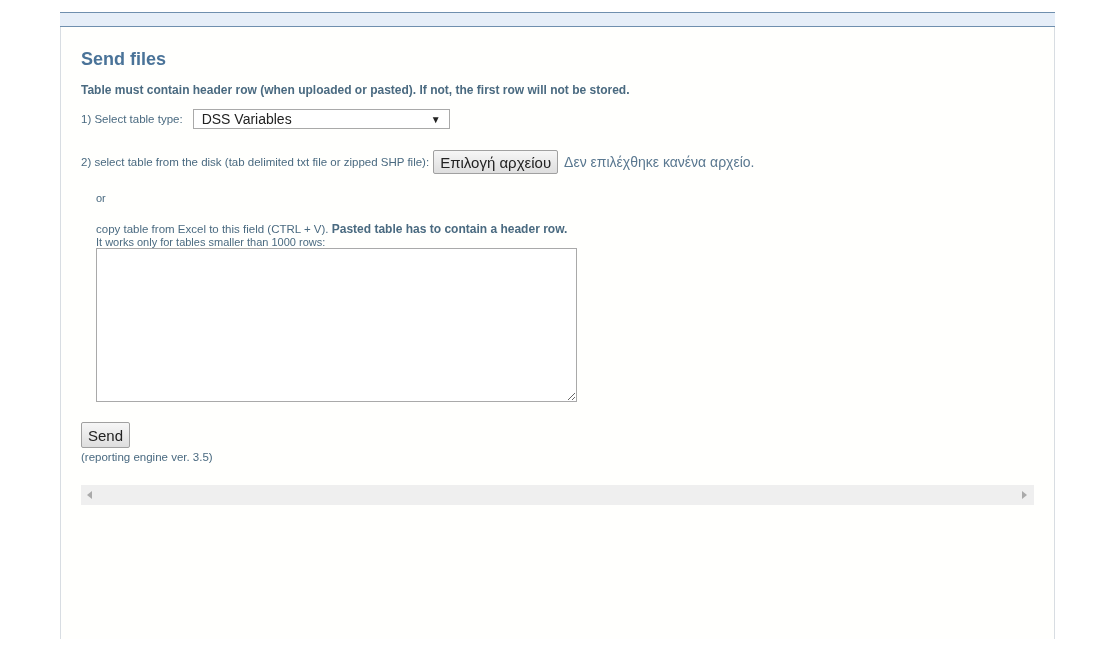  I want to click on paste-textarea, so click(336, 325).